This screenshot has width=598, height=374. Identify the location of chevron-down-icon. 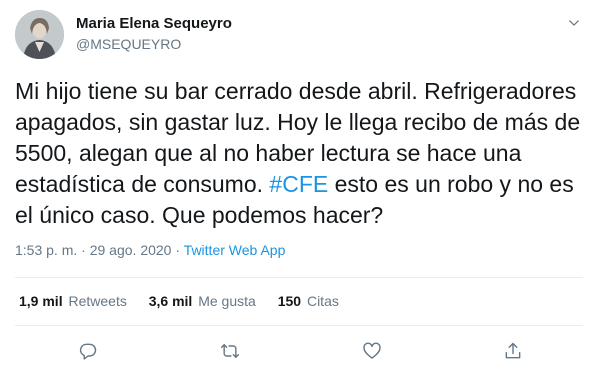
(574, 23).